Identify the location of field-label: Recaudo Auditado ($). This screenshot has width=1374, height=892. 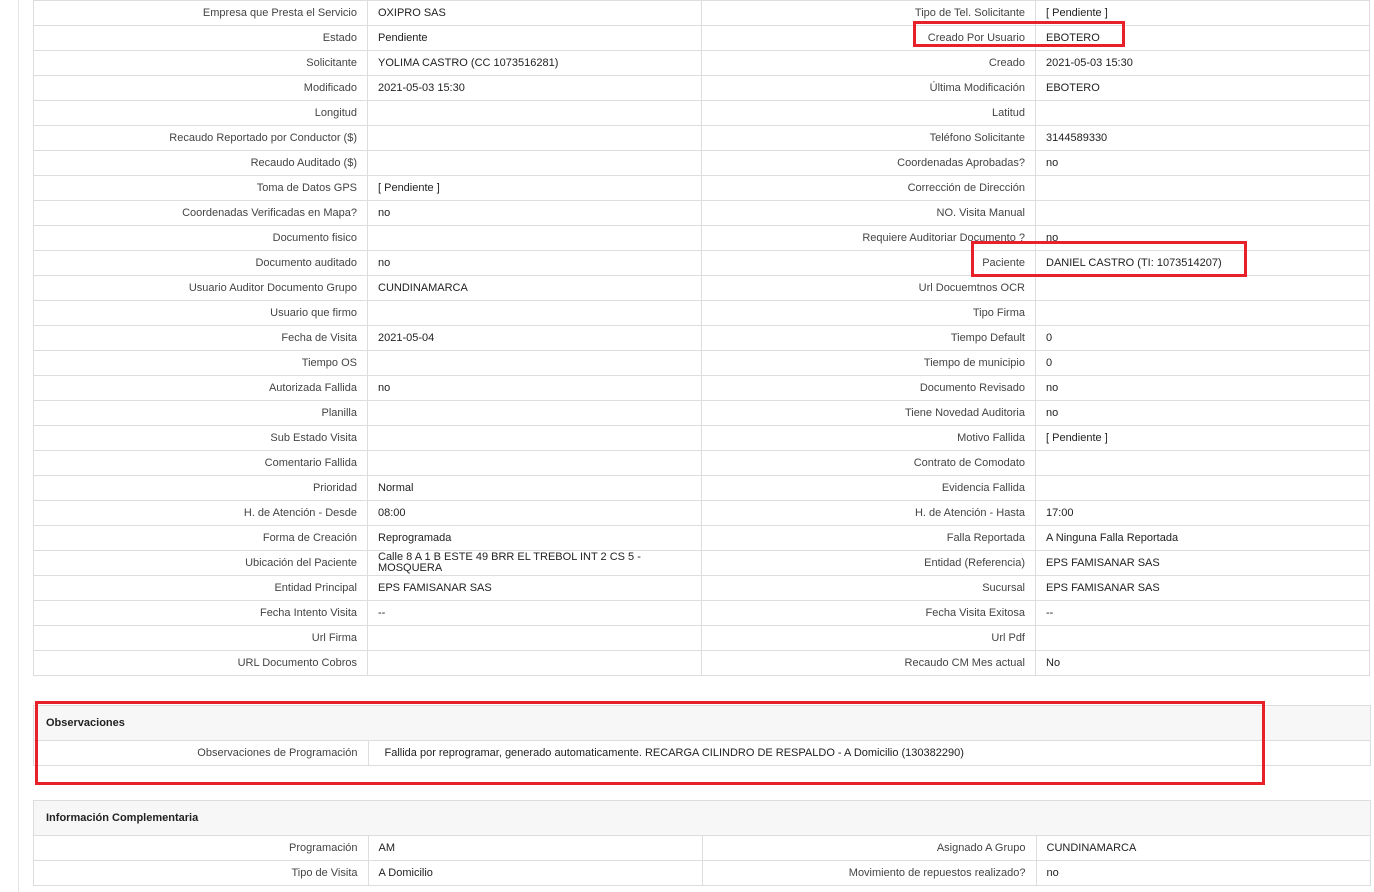
(200, 163).